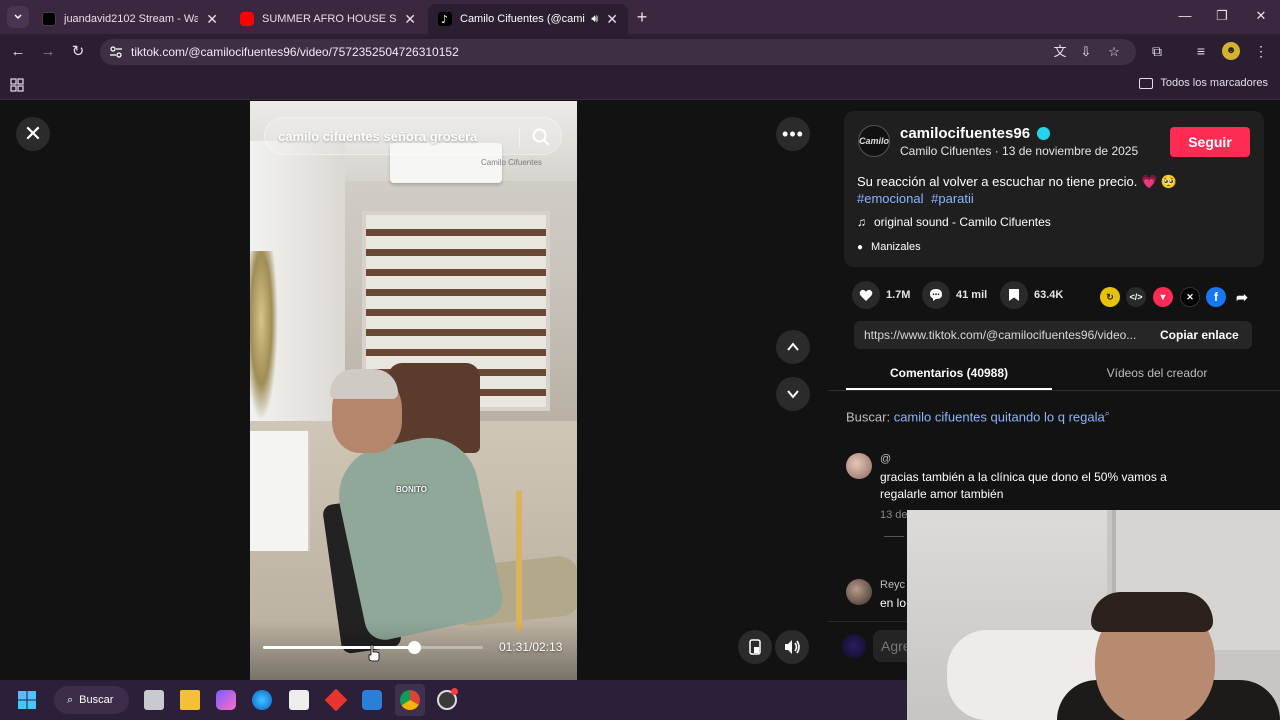  What do you see at coordinates (892, 585) in the screenshot?
I see `comment-author: Reyc` at bounding box center [892, 585].